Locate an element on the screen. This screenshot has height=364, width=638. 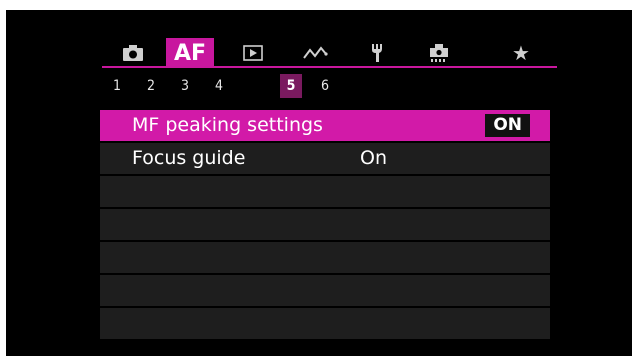
wrench-icon is located at coordinates (377, 53).